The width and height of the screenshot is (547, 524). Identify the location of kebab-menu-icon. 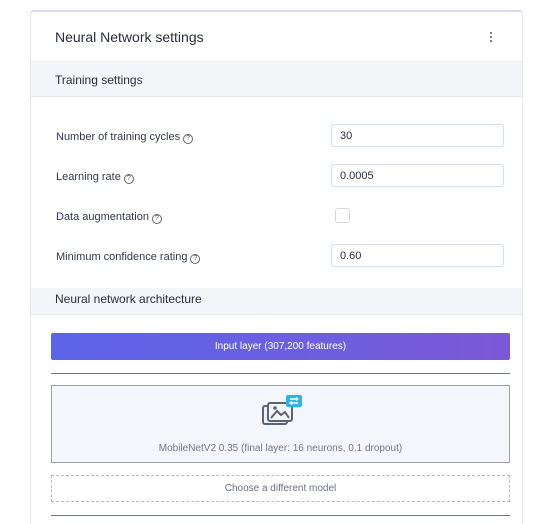
(491, 38).